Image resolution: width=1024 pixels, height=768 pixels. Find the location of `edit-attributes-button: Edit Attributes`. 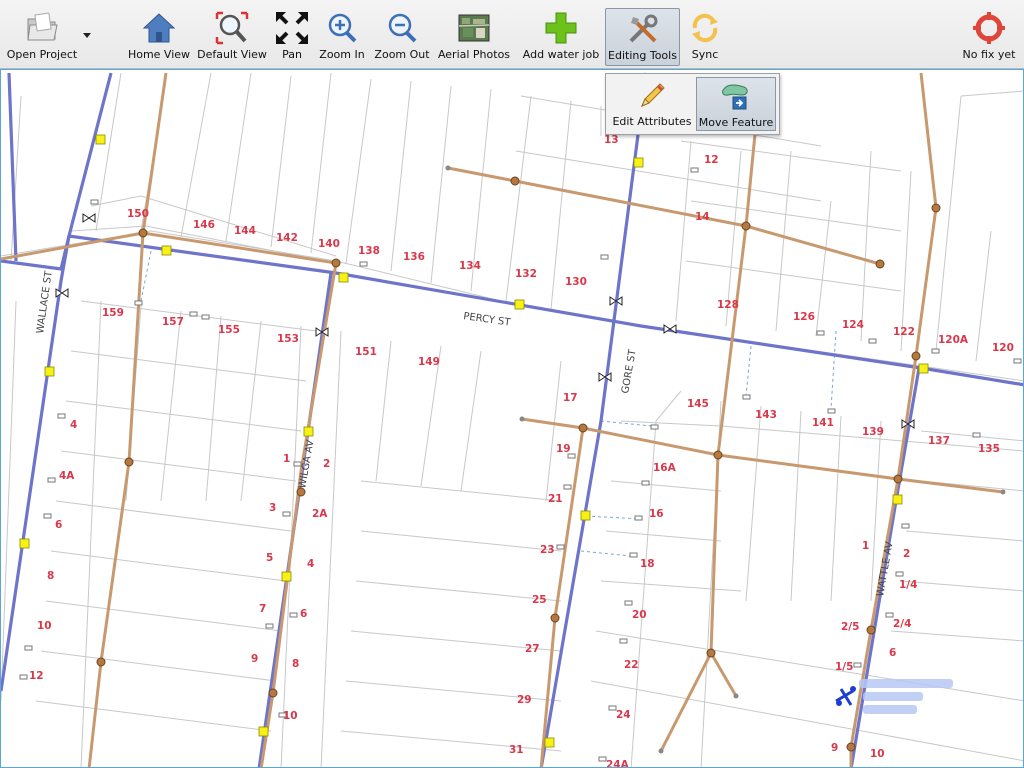

edit-attributes-button: Edit Attributes is located at coordinates (652, 104).